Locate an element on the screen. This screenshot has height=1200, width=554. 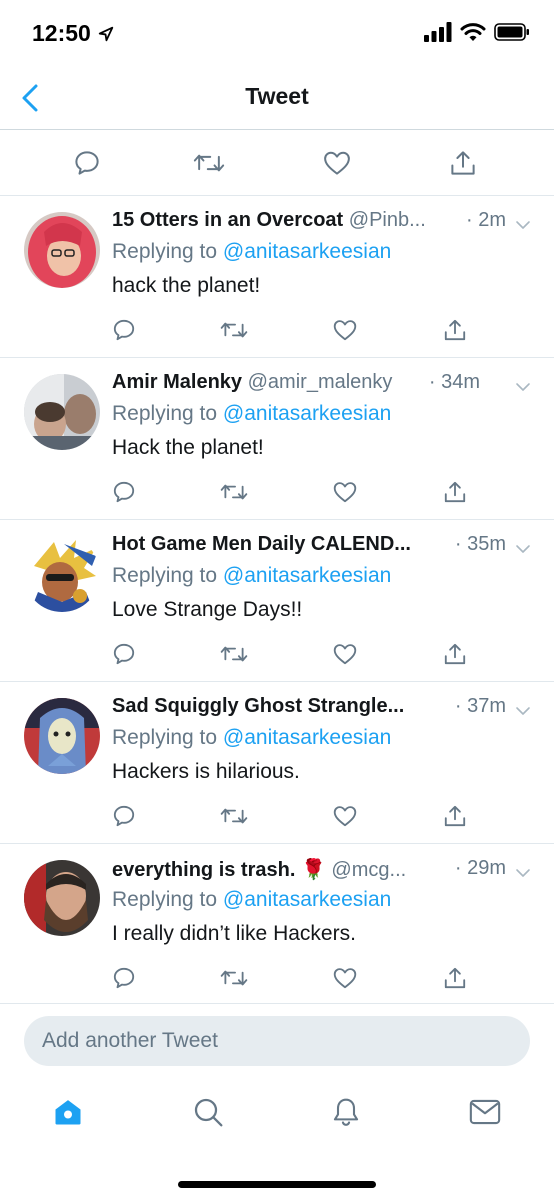
add-tweet-input: Add another Tweet is located at coordinates (277, 1041).